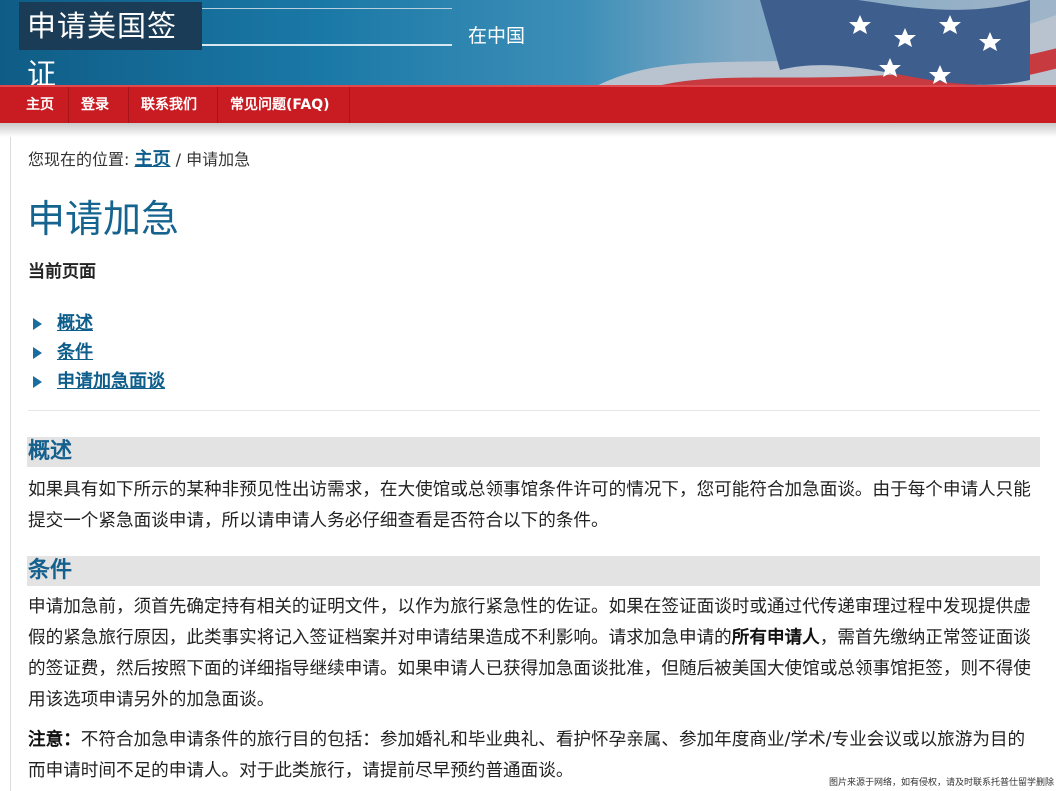  Describe the element at coordinates (75, 352) in the screenshot. I see `toc-link-conditions: 条件` at that location.